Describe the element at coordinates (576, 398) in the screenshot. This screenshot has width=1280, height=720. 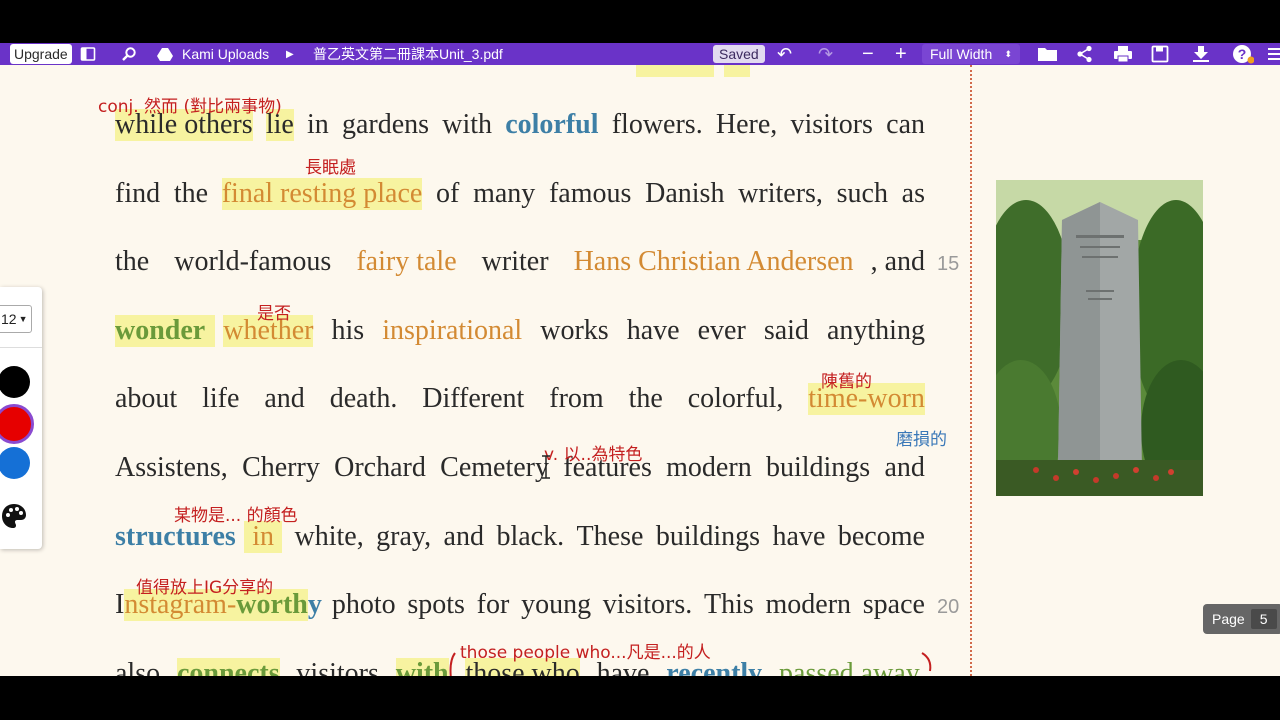
I see `word: from` at that location.